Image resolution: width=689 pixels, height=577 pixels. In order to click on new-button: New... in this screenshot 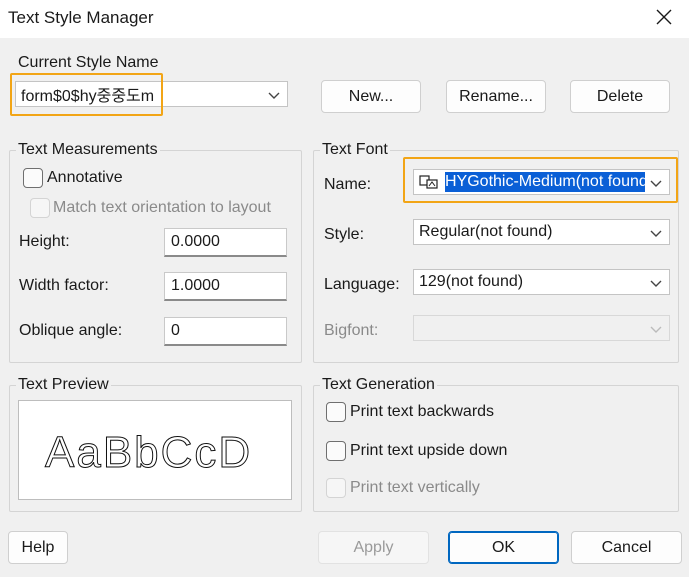, I will do `click(371, 96)`.